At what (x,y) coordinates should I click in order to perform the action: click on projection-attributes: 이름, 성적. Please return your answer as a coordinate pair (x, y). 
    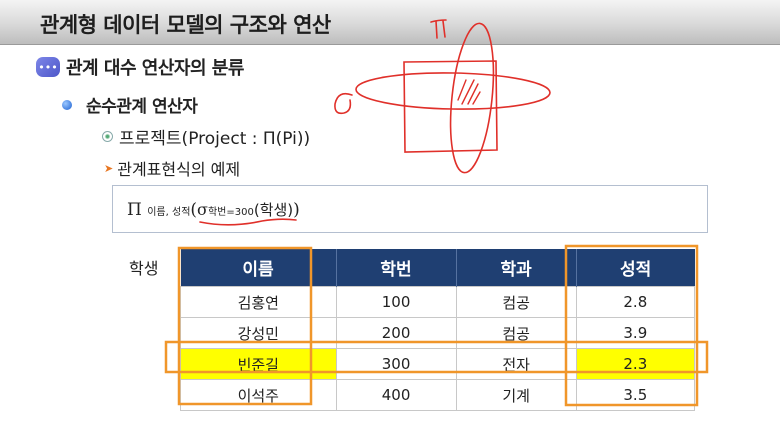
    Looking at the image, I should click on (169, 212).